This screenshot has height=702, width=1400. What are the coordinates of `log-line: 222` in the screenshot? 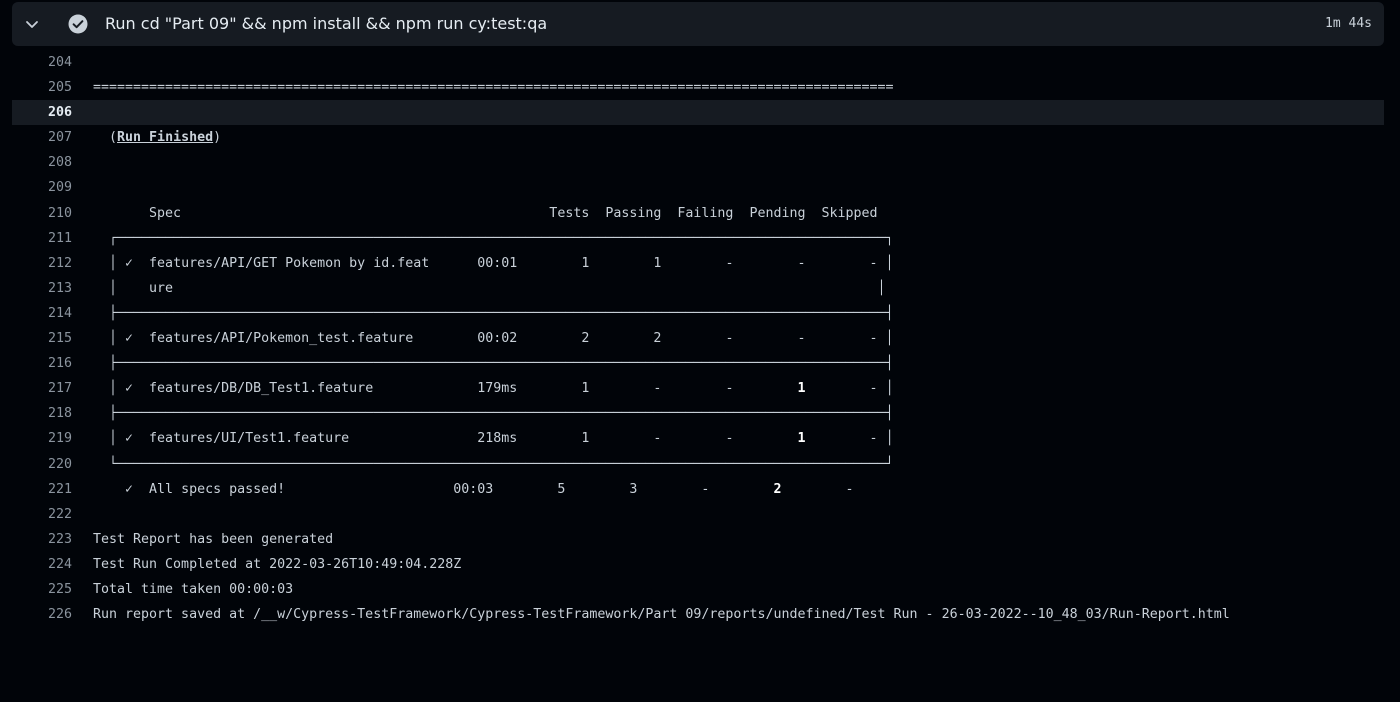 It's located at (698, 514).